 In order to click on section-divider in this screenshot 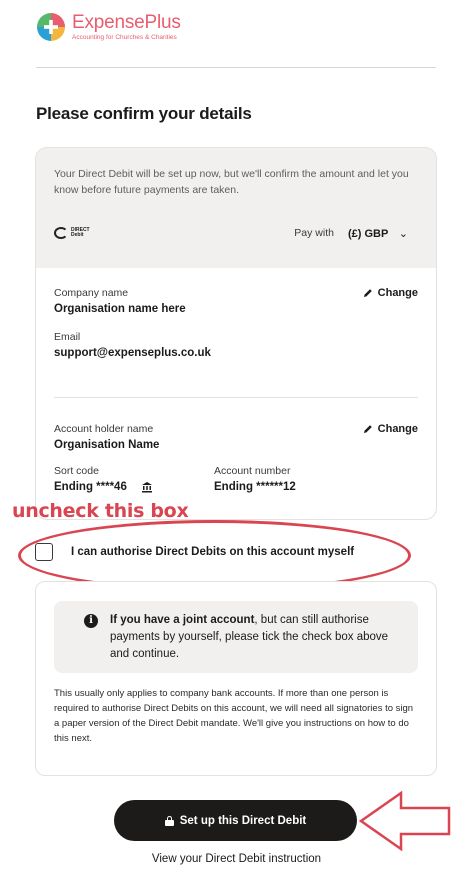, I will do `click(236, 397)`.